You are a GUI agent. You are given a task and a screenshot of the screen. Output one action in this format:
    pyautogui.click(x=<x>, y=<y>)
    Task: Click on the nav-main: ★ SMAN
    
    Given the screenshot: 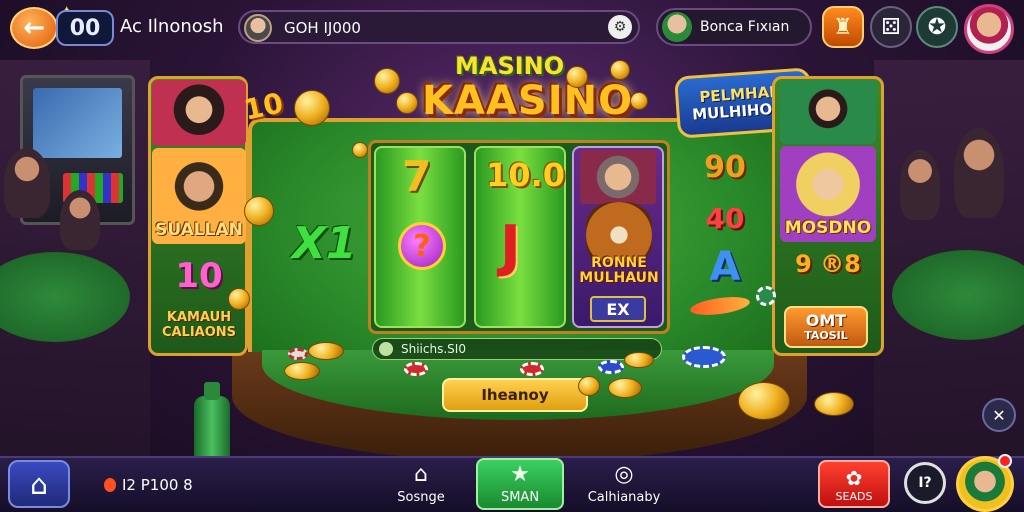 What is the action you would take?
    pyautogui.click(x=520, y=484)
    